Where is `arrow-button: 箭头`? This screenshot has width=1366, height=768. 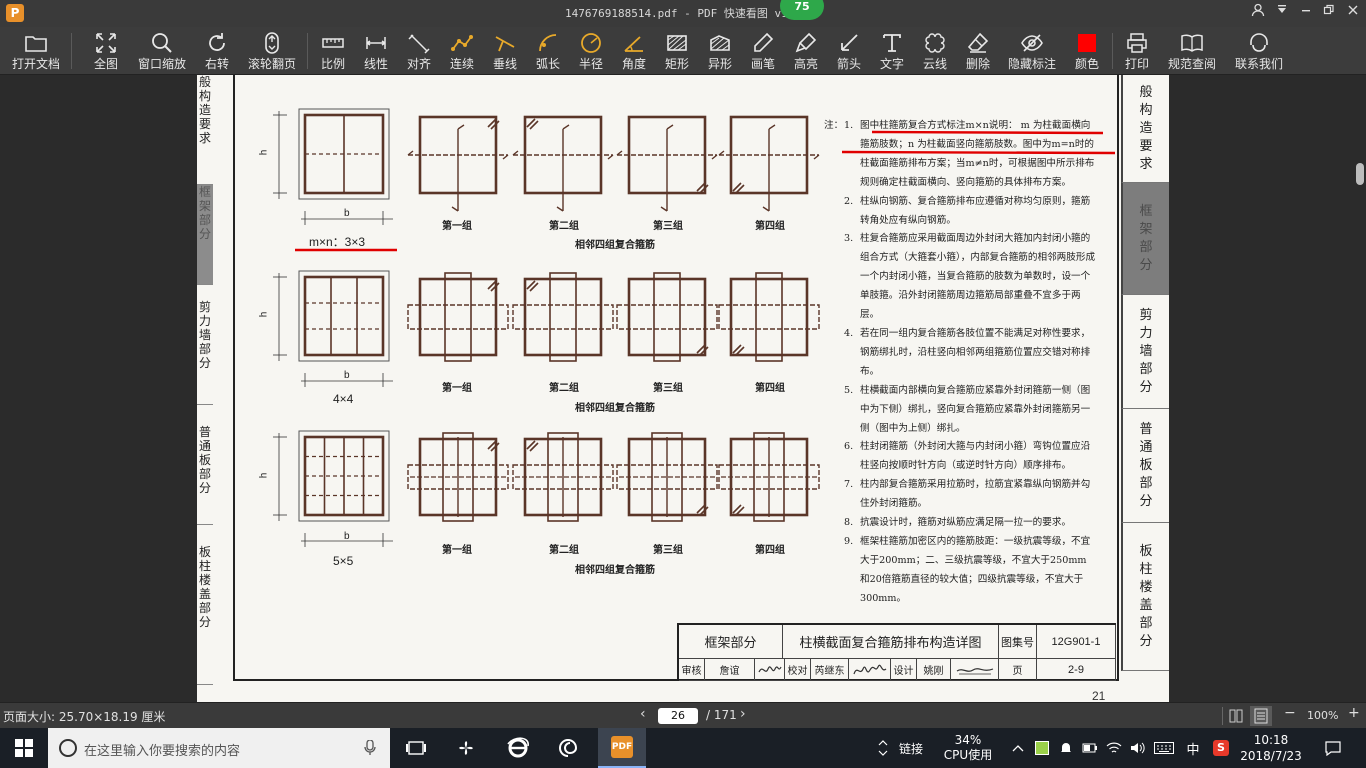
arrow-button: 箭头 is located at coordinates (849, 51).